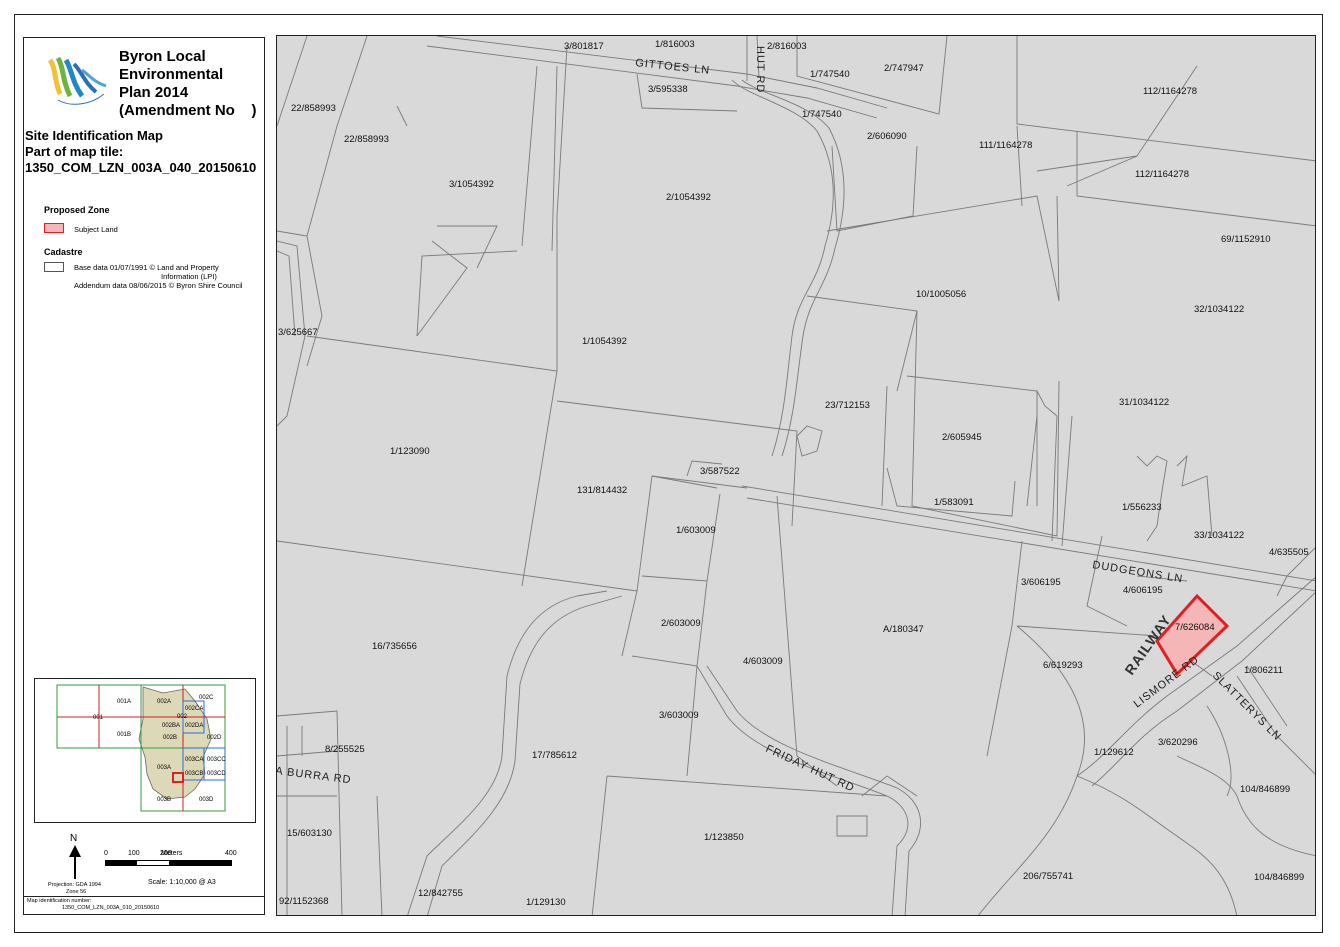  I want to click on lot-label: 1/129612, so click(1114, 752).